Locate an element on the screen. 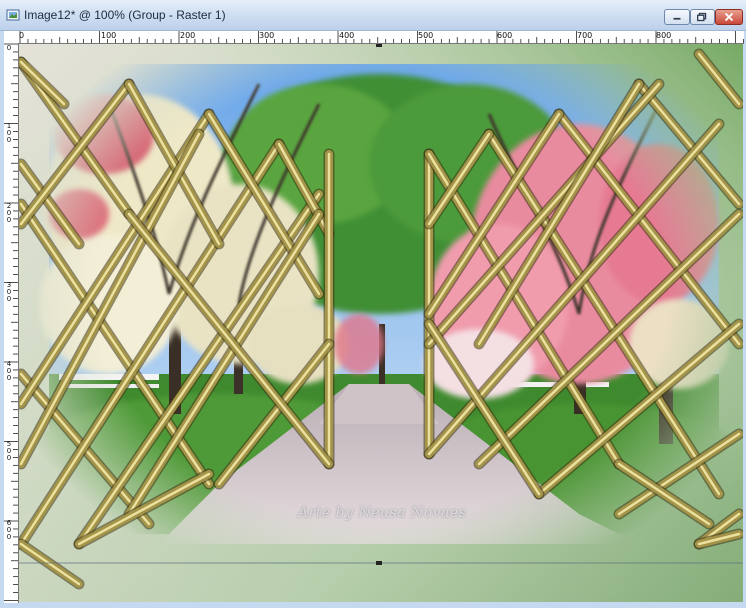  horizontal-ruler: 0 100 200 300 400 500 600 700 800 is located at coordinates (381, 37).